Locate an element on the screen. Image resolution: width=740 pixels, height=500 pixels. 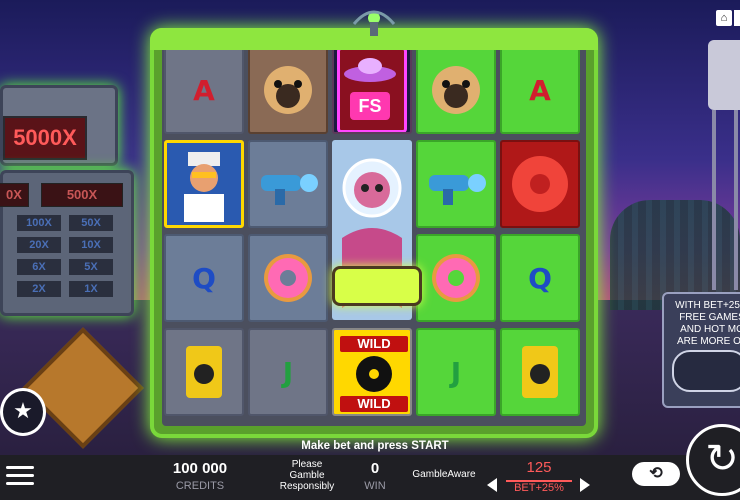
autoplay-cycle-icon: ⟲ is located at coordinates (656, 474).